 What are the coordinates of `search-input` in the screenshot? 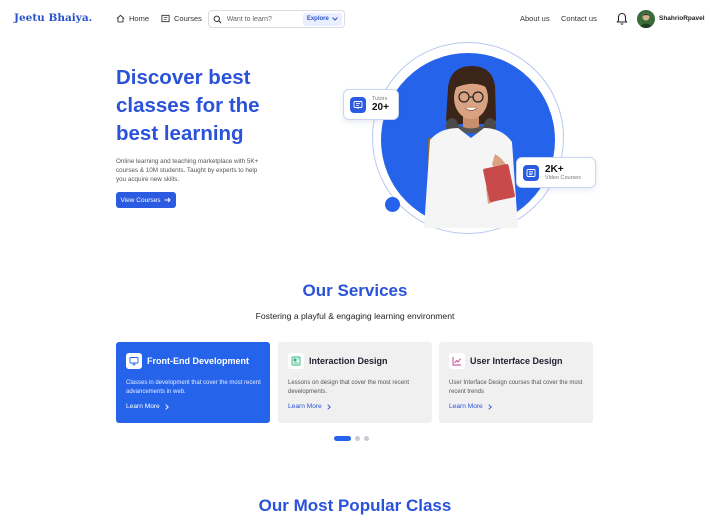 It's located at (264, 19).